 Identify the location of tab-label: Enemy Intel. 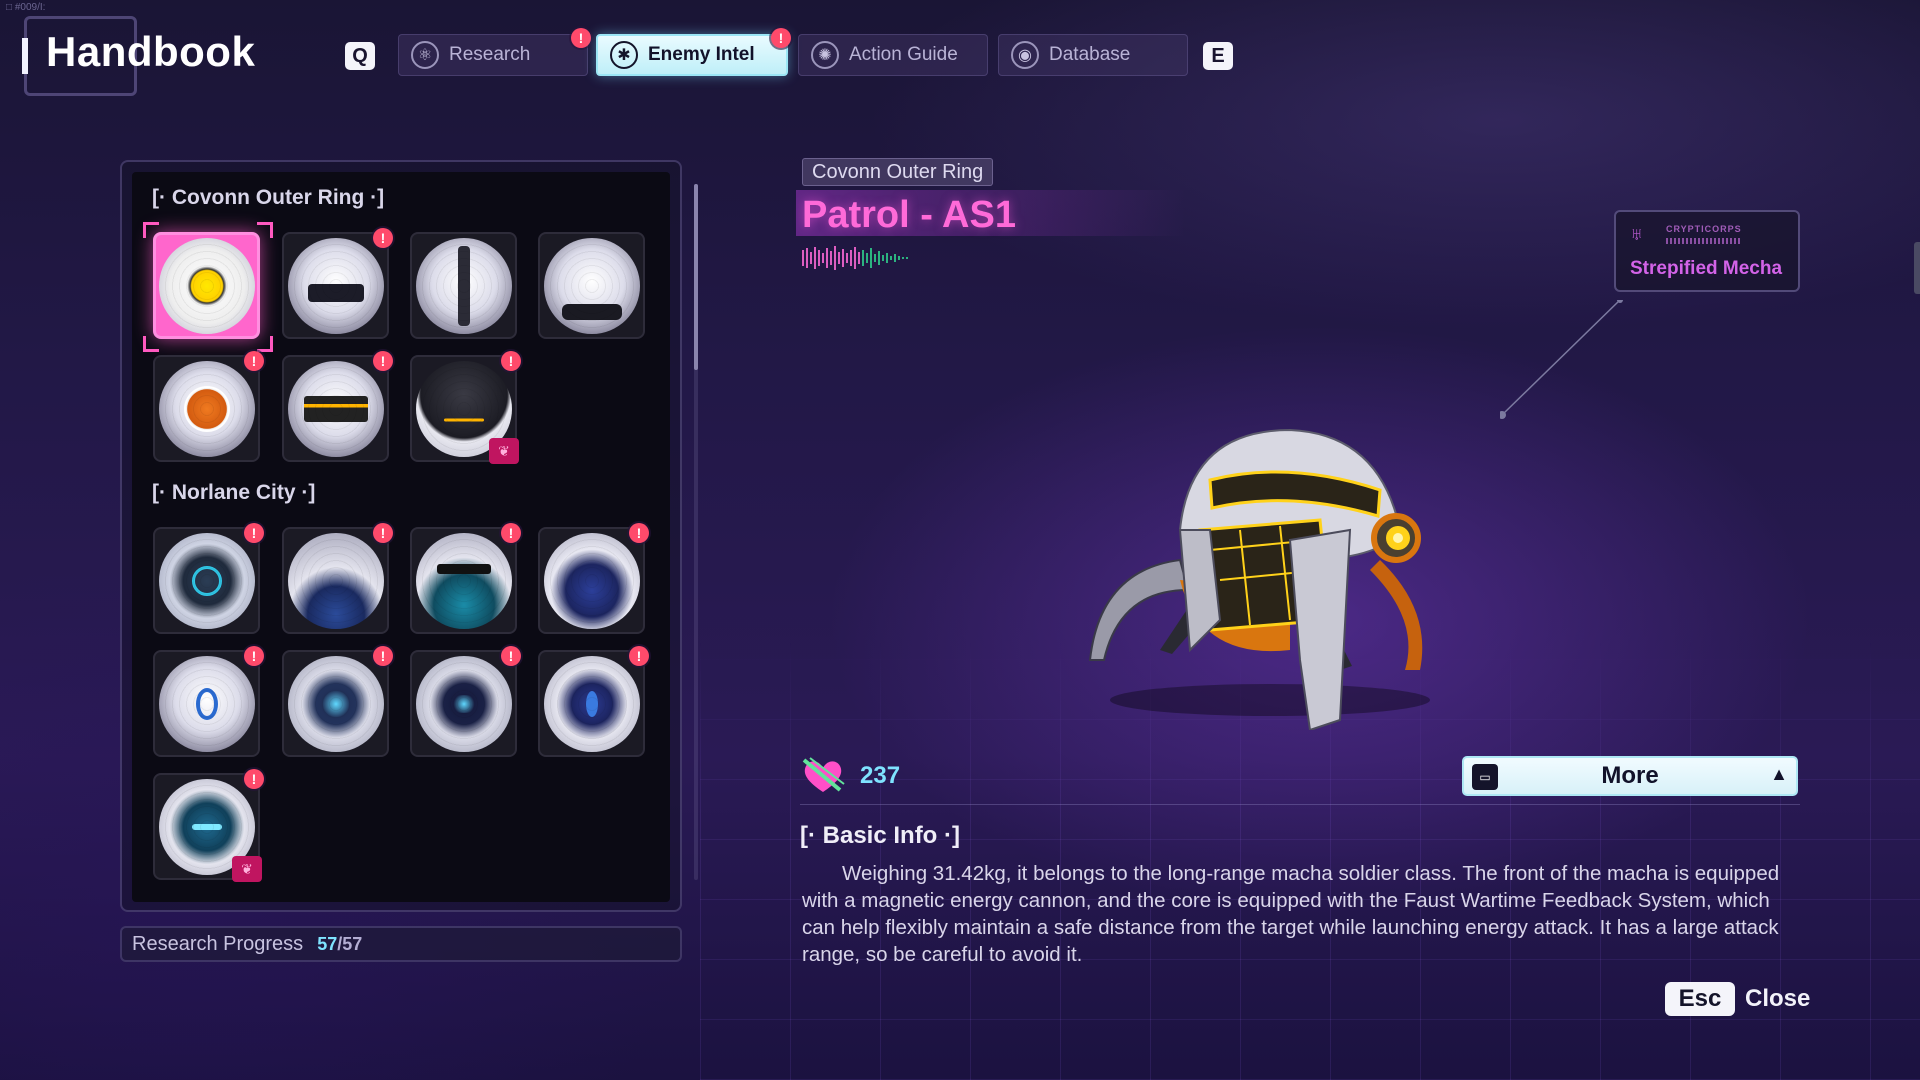
(701, 54).